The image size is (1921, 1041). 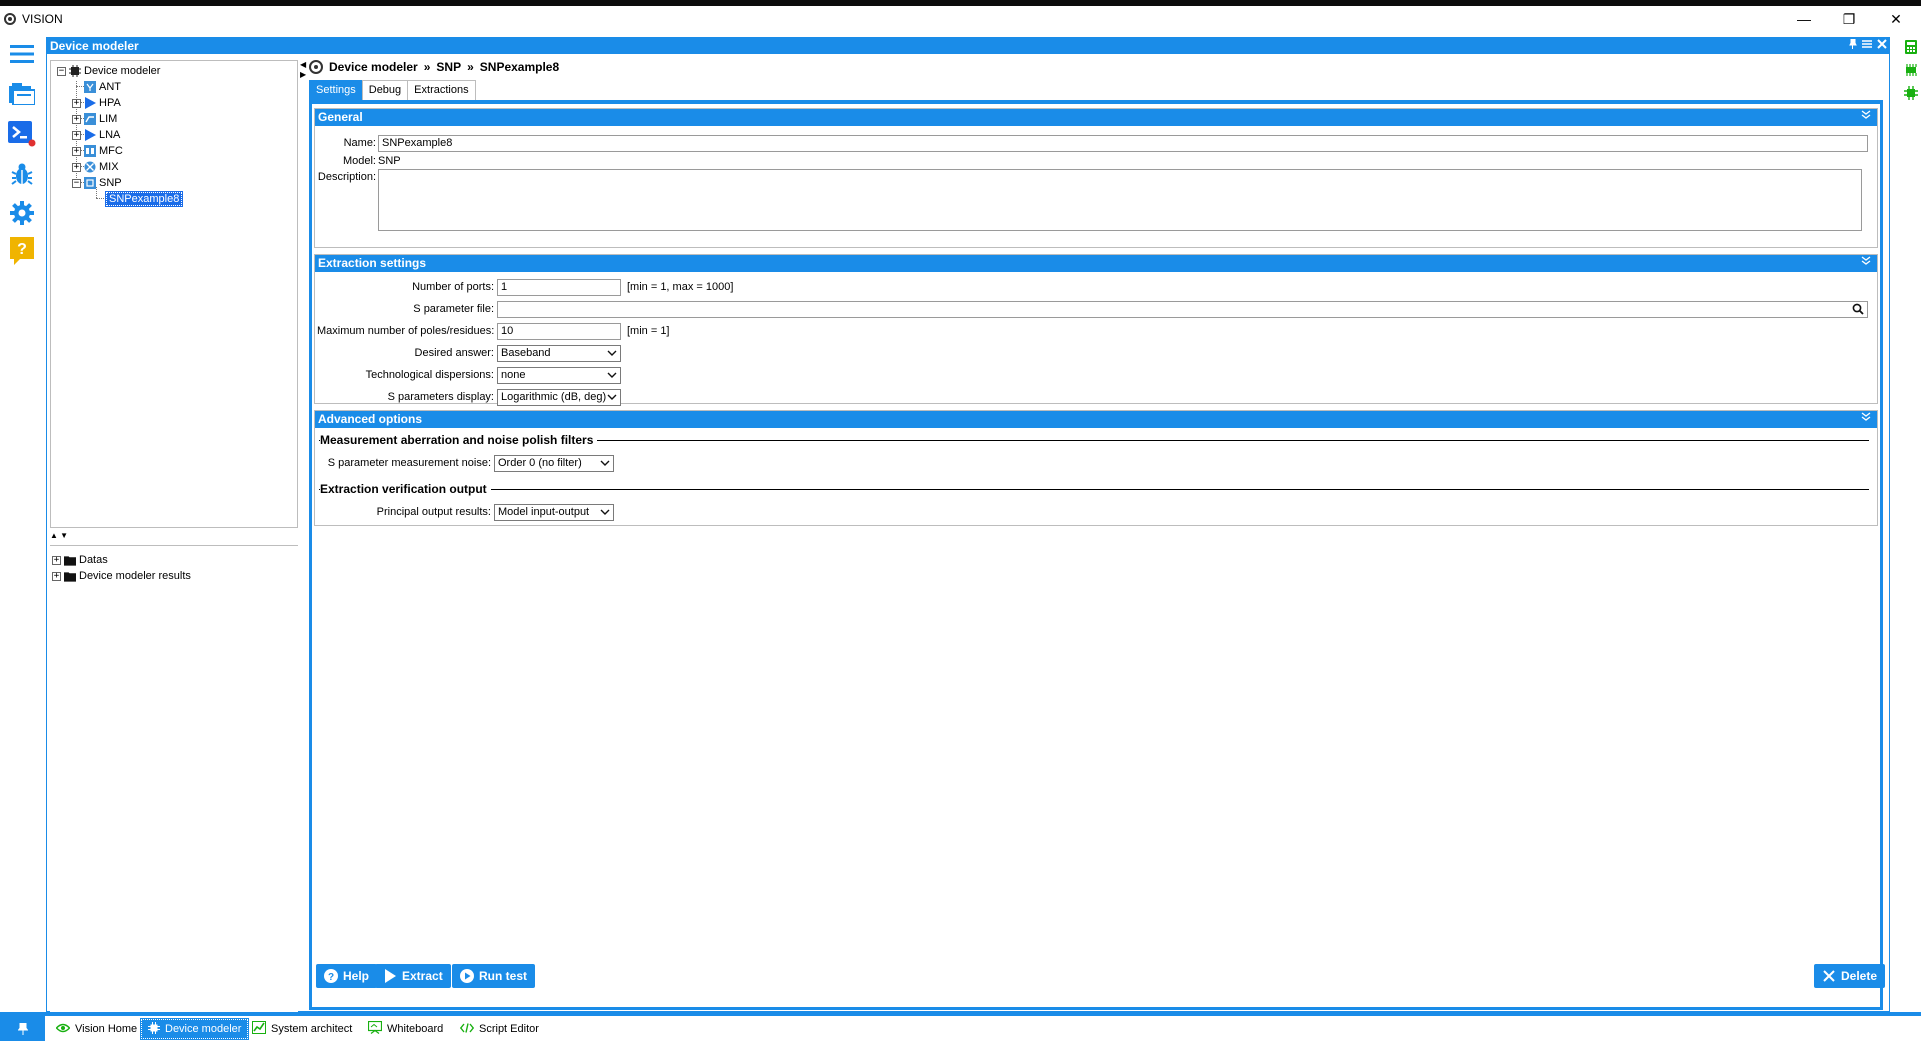 What do you see at coordinates (316, 67) in the screenshot?
I see `home-icon` at bounding box center [316, 67].